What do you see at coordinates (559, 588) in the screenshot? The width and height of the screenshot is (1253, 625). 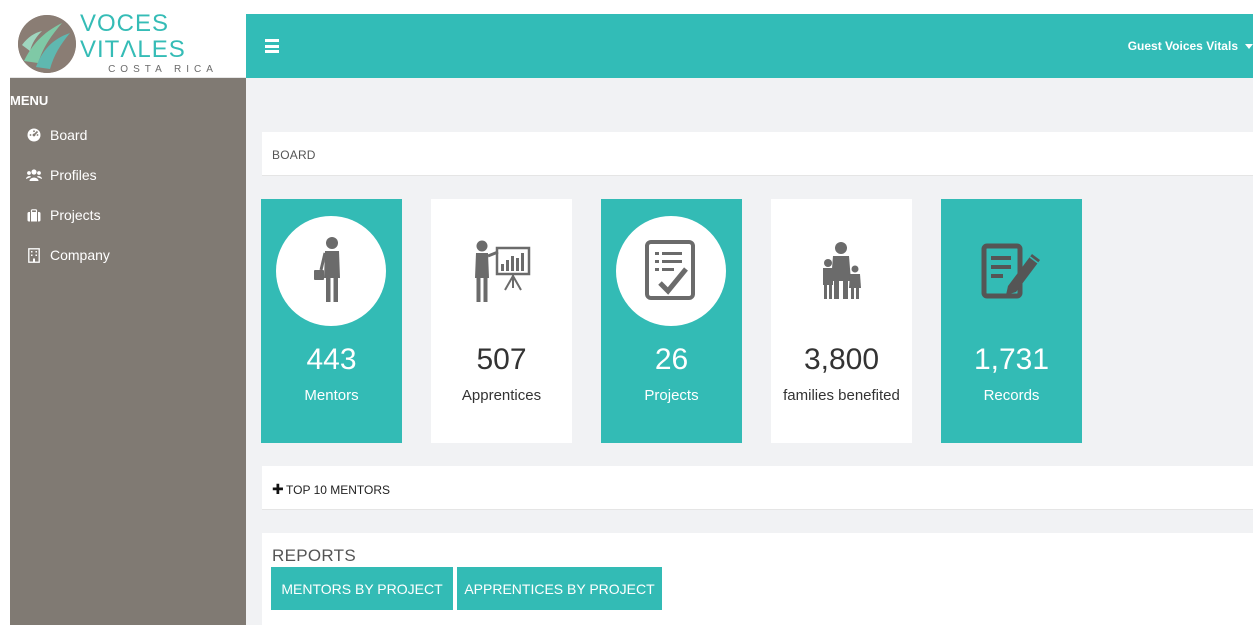 I see `apprentices-by-project-button: APPRENTICES BY PROJECT` at bounding box center [559, 588].